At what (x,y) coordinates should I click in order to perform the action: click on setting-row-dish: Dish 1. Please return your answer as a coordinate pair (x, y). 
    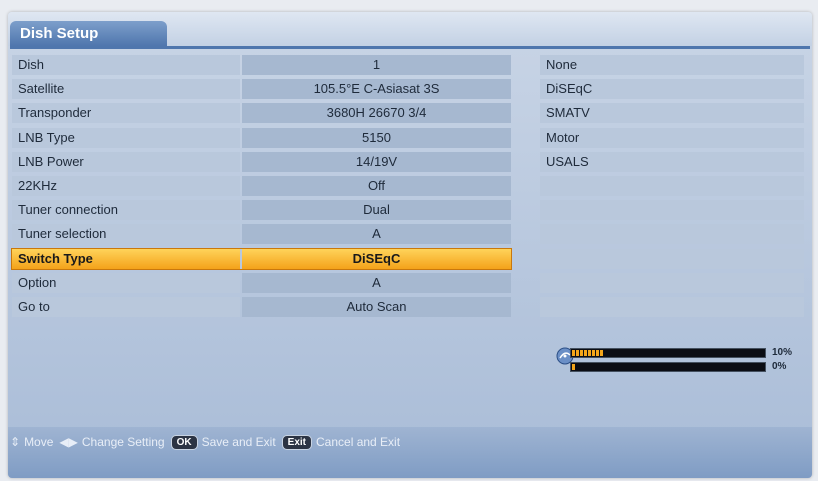
    Looking at the image, I should click on (261, 65).